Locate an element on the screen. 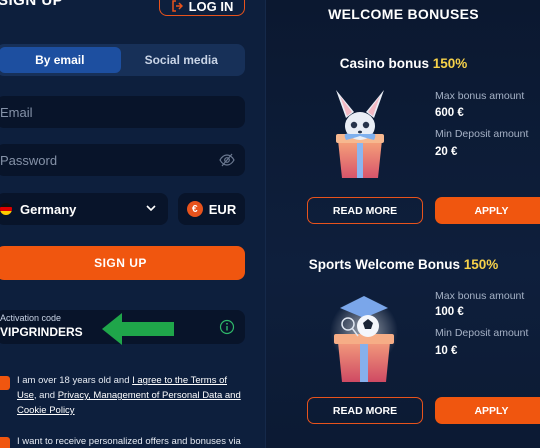 This screenshot has width=540, height=448. soccer-gift-illustration is located at coordinates (364, 339).